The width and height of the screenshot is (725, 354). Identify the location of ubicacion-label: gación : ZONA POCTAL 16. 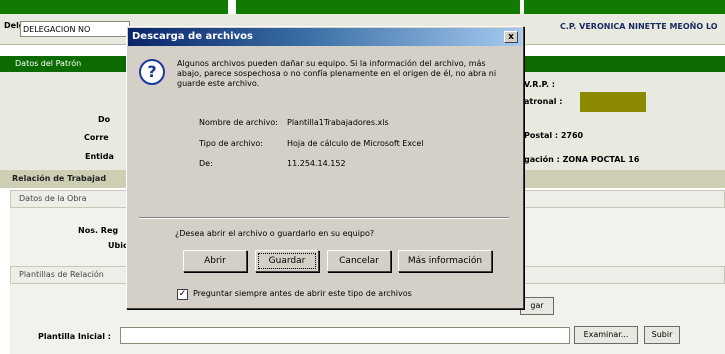
(582, 159).